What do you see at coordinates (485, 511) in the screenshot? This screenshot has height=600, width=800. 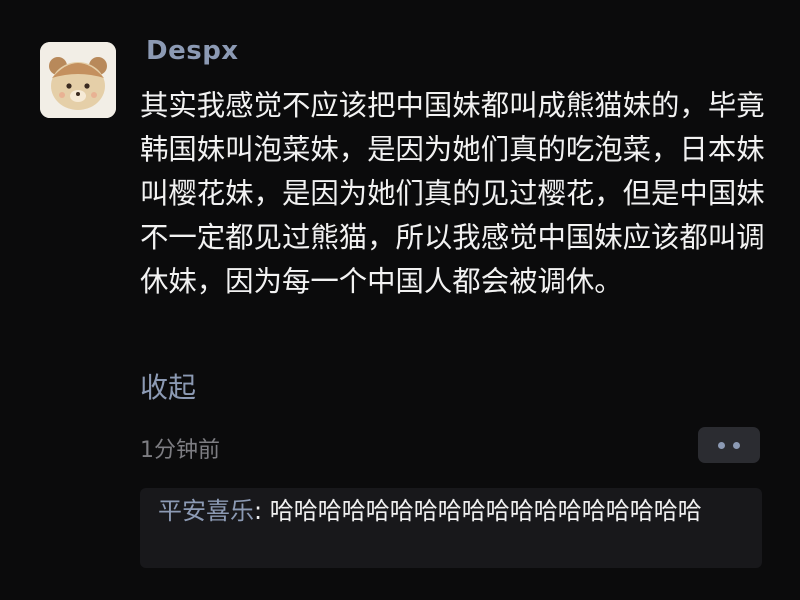 I see `comment-text: 哈哈哈哈哈哈哈哈哈哈哈哈哈哈哈哈哈哈` at bounding box center [485, 511].